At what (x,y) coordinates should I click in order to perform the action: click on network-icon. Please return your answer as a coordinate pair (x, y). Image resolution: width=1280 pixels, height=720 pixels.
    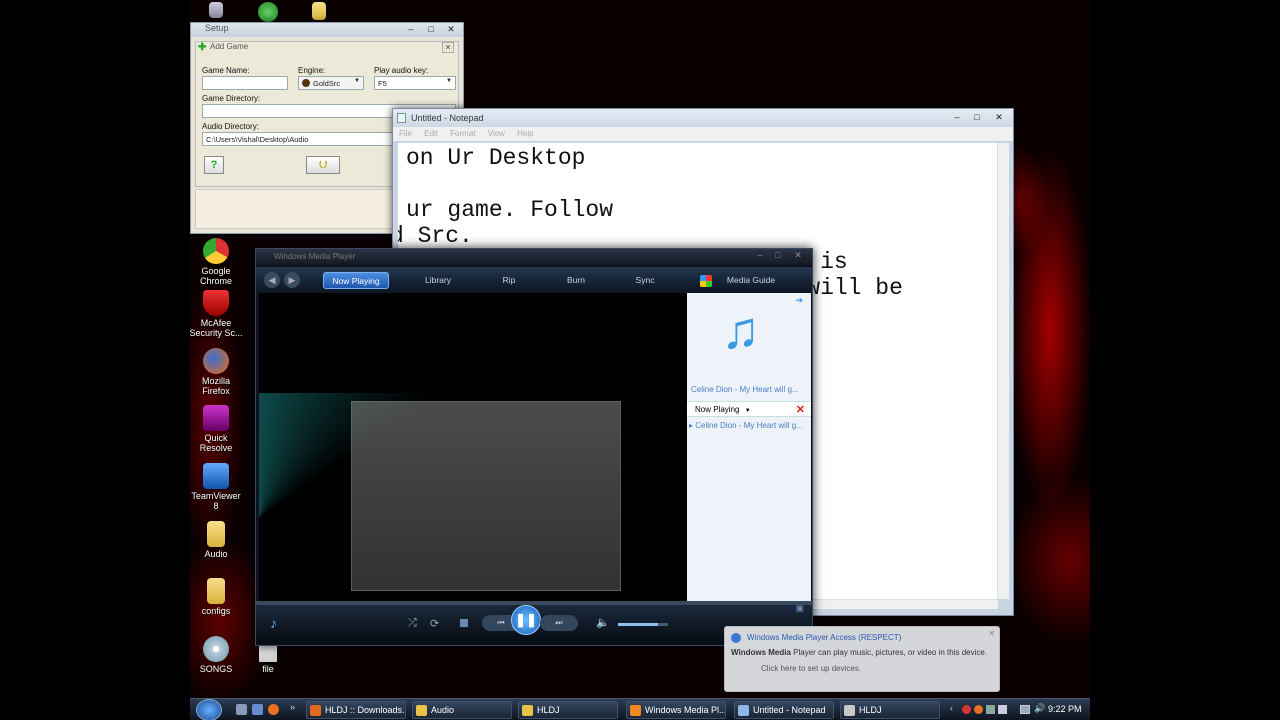
    Looking at the image, I should click on (1025, 709).